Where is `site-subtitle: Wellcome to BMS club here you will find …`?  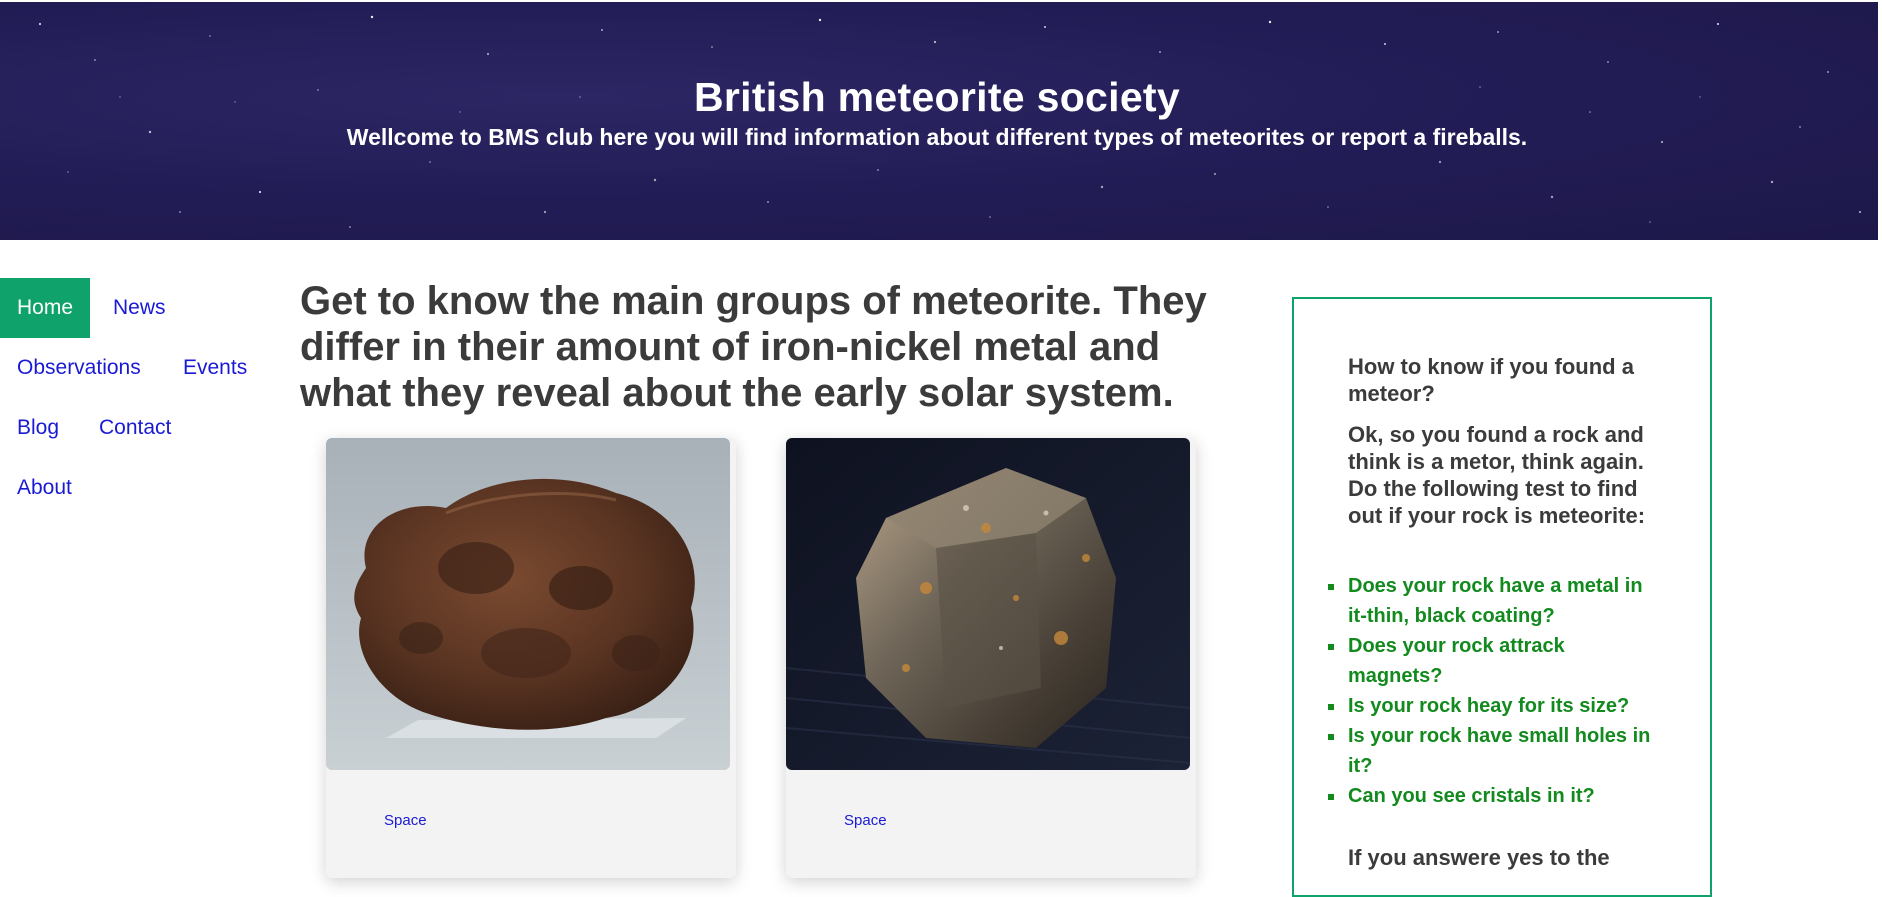 site-subtitle: Wellcome to BMS club here you will find … is located at coordinates (937, 137).